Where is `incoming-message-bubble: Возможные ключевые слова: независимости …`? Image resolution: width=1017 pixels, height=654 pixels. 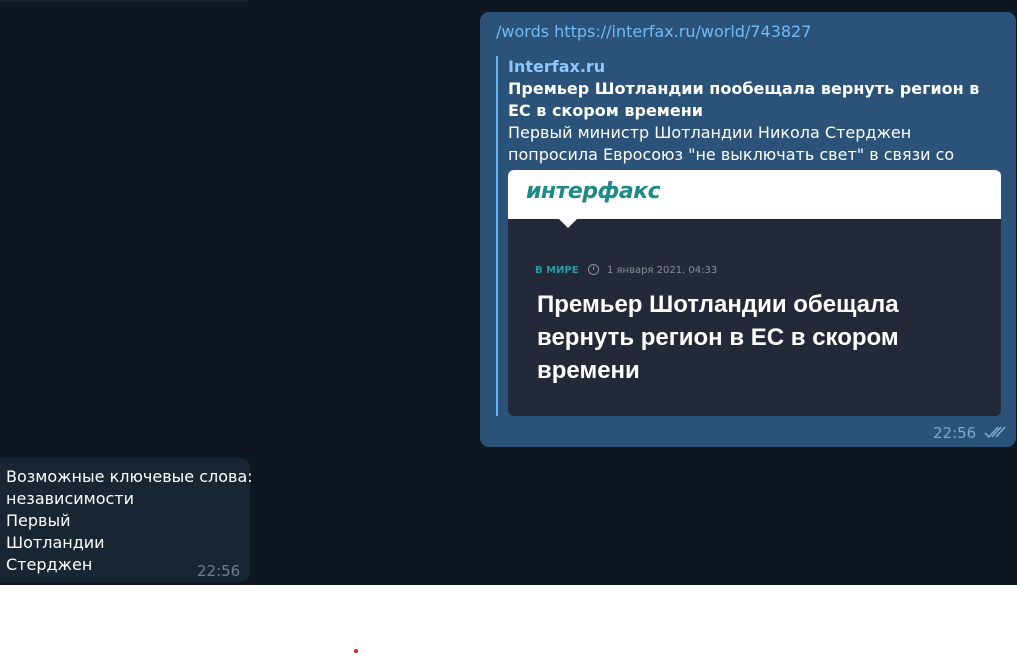
incoming-message-bubble: Возможные ключевые слова: независимости … is located at coordinates (126, 520).